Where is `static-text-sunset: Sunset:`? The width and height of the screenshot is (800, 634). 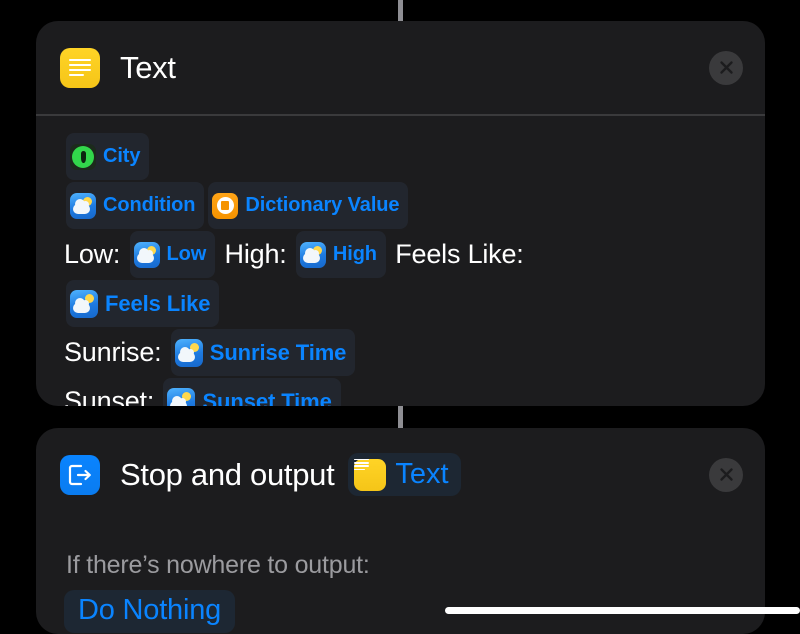
static-text-sunset: Sunset: is located at coordinates (113, 396).